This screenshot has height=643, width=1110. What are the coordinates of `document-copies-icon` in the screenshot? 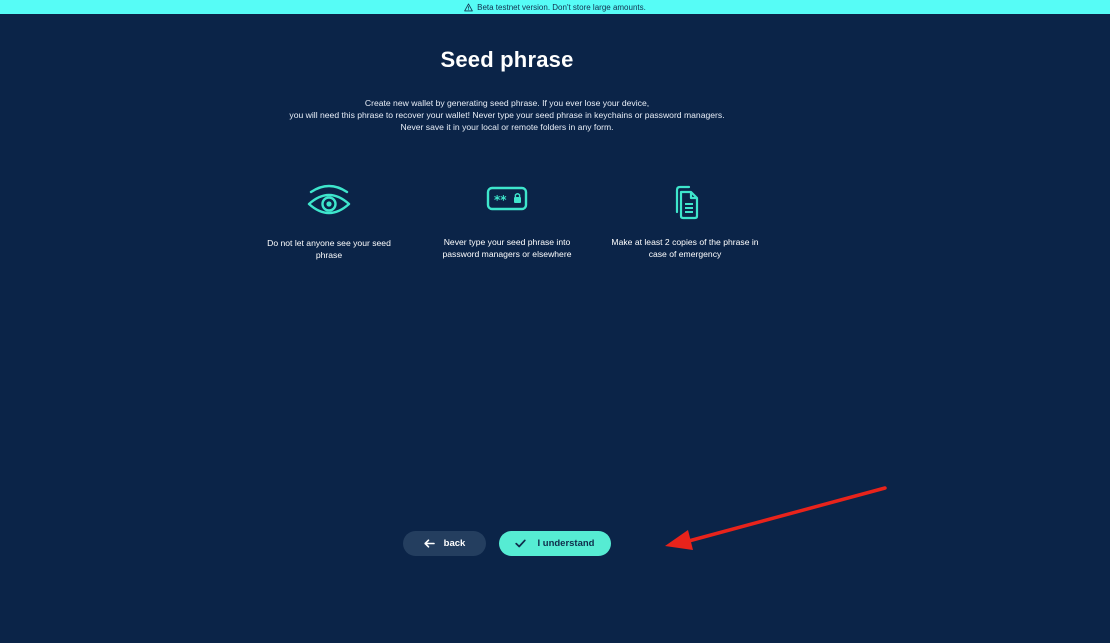 It's located at (687, 202).